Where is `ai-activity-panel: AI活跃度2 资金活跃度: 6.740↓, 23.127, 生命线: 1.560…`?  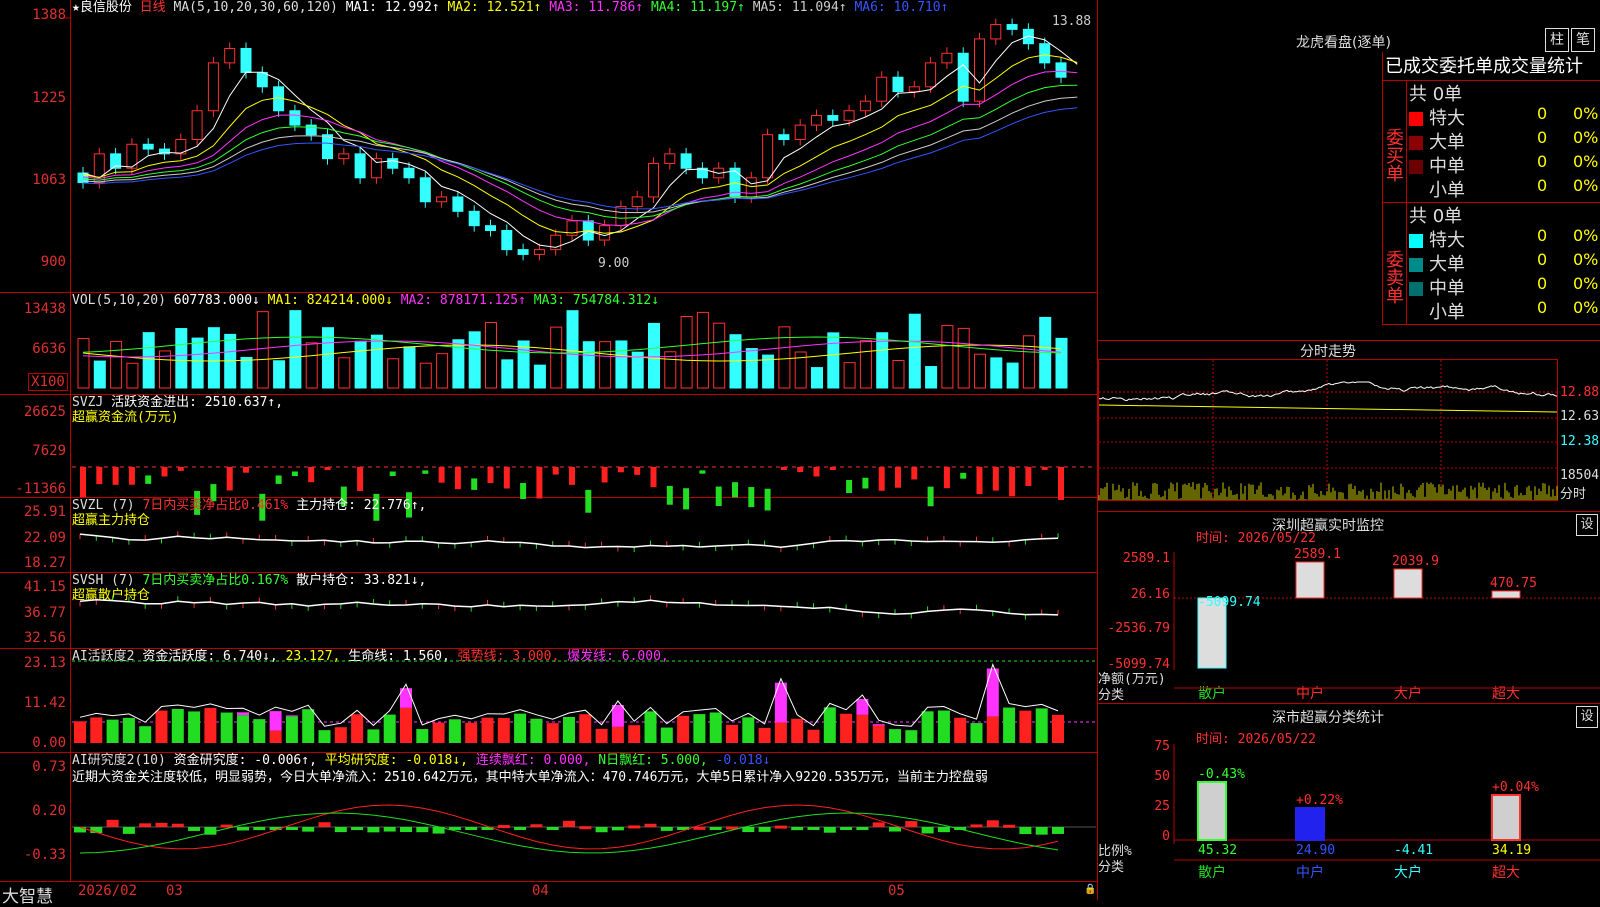
ai-activity-panel: AI活跃度2 资金活跃度: 6.740↓, 23.127, 生命线: 1.560… is located at coordinates (549, 701).